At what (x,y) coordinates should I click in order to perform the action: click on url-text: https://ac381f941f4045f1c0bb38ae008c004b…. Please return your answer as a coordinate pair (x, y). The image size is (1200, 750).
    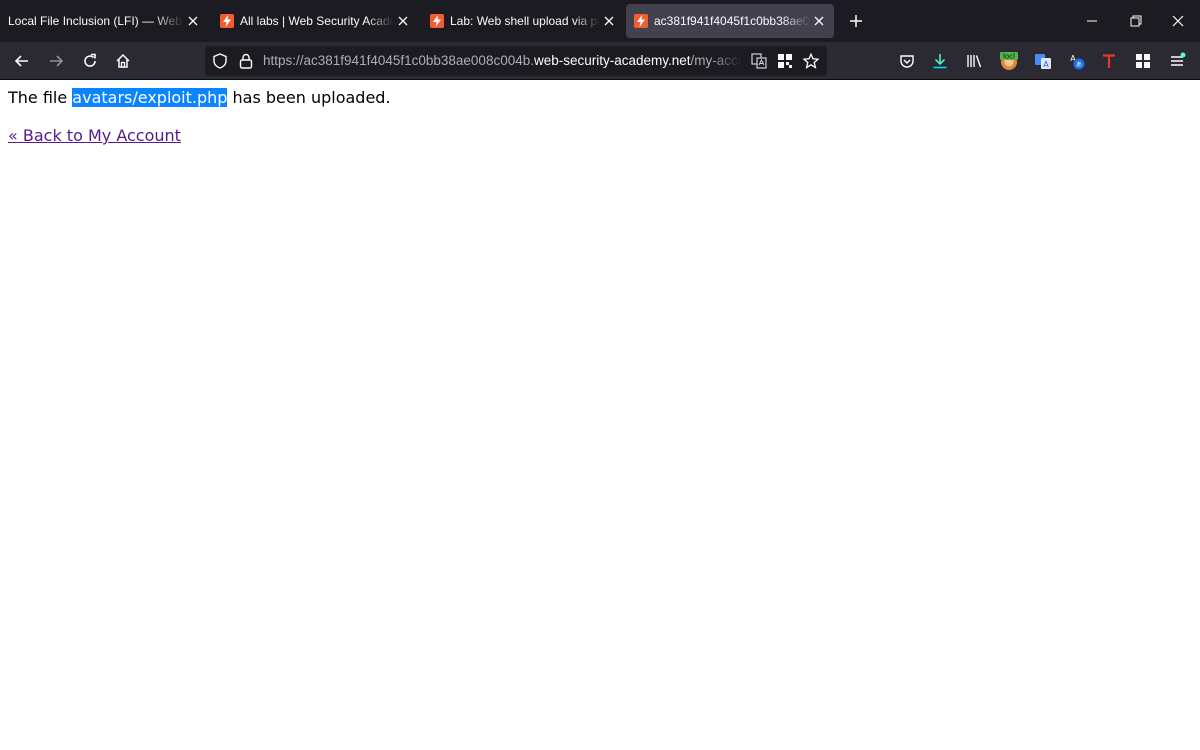
    Looking at the image, I should click on (503, 61).